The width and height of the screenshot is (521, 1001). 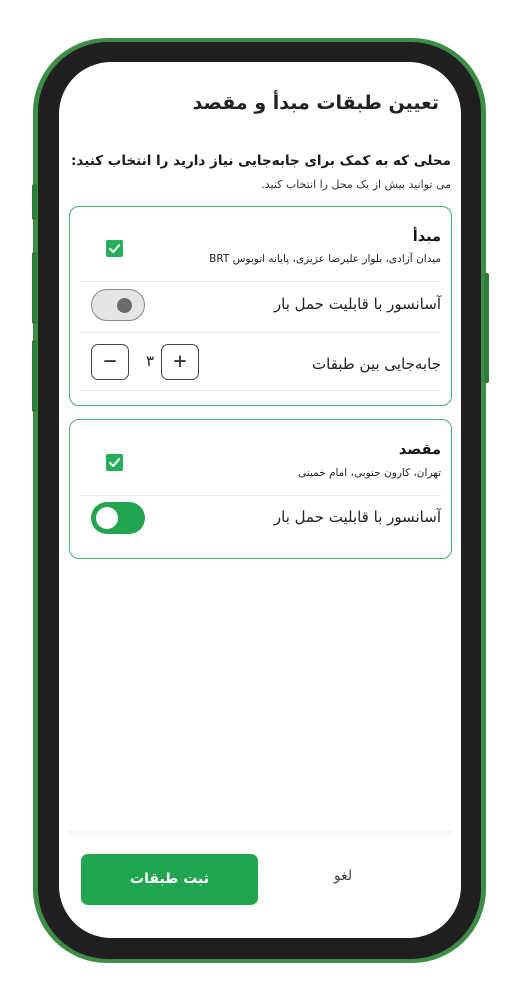 What do you see at coordinates (260, 834) in the screenshot?
I see `footer-separator` at bounding box center [260, 834].